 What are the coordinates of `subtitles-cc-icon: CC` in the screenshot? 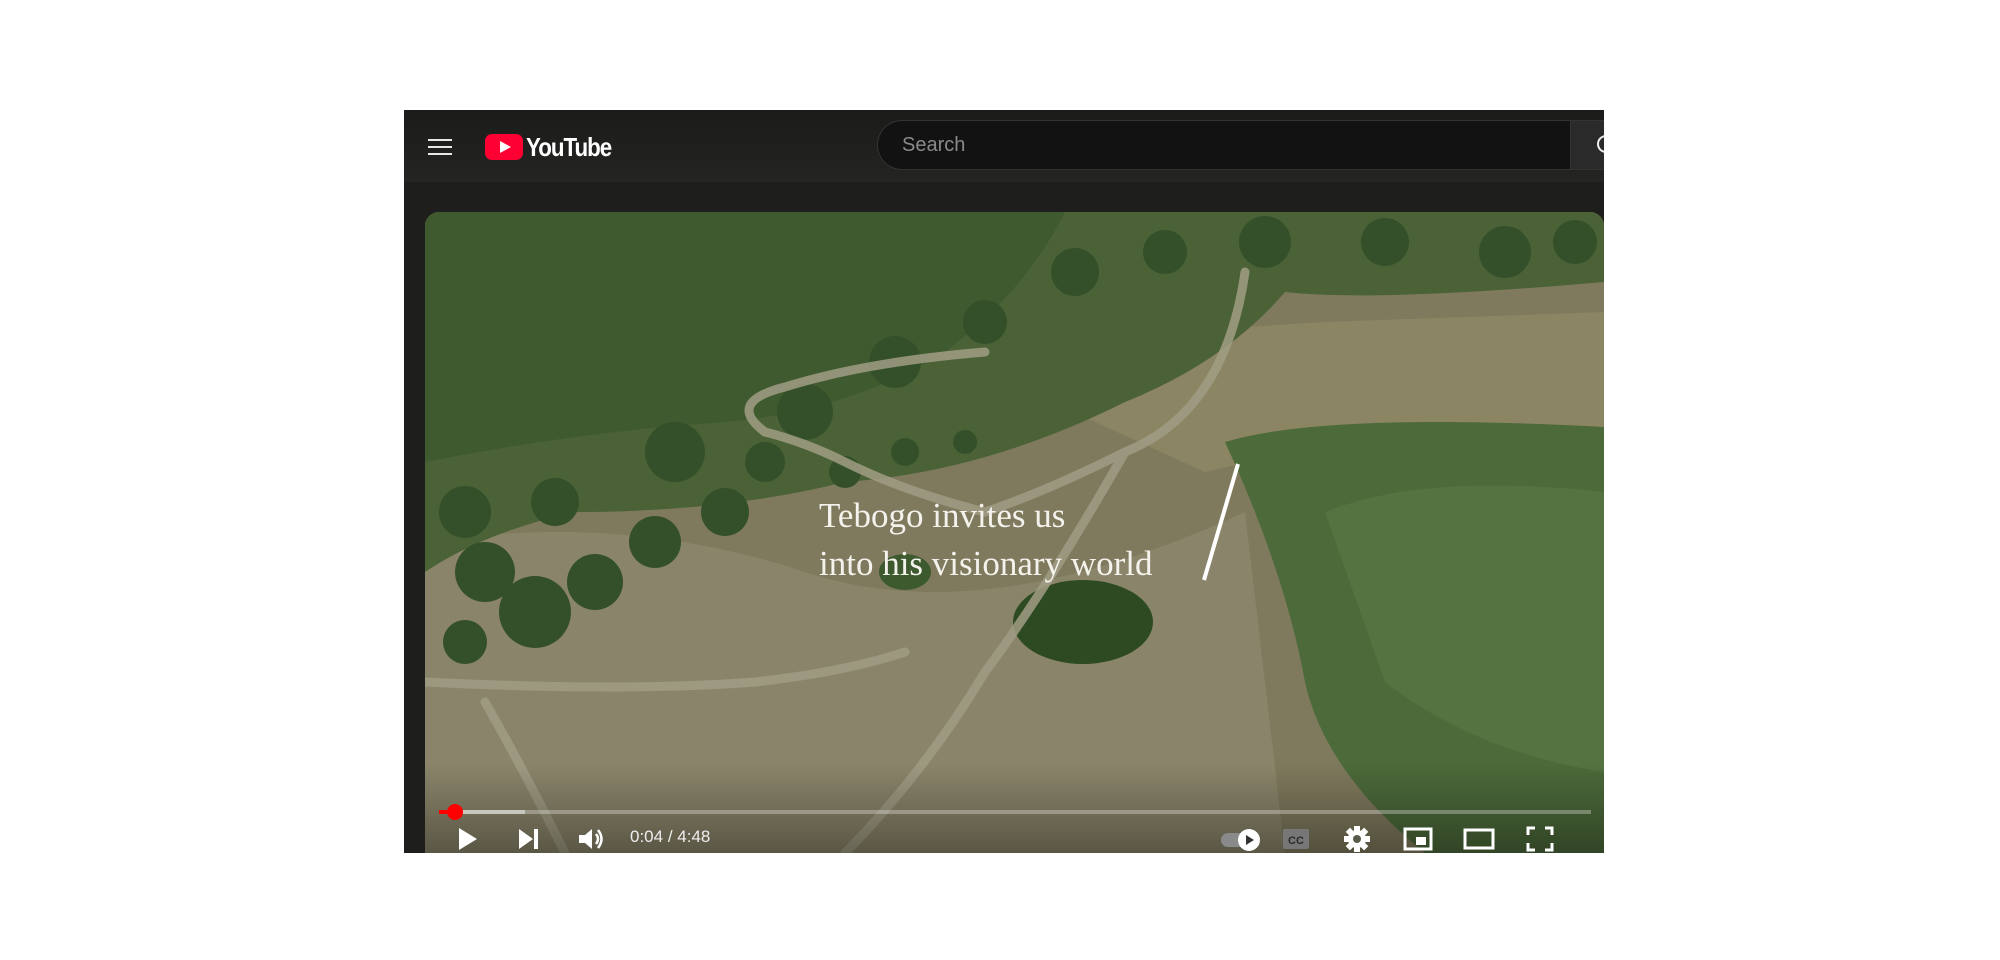 It's located at (1296, 838).